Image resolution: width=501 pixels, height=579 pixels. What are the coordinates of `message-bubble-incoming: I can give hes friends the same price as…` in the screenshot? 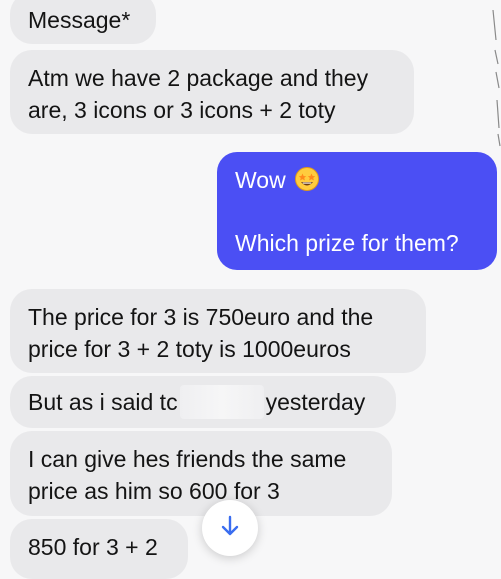 It's located at (201, 473).